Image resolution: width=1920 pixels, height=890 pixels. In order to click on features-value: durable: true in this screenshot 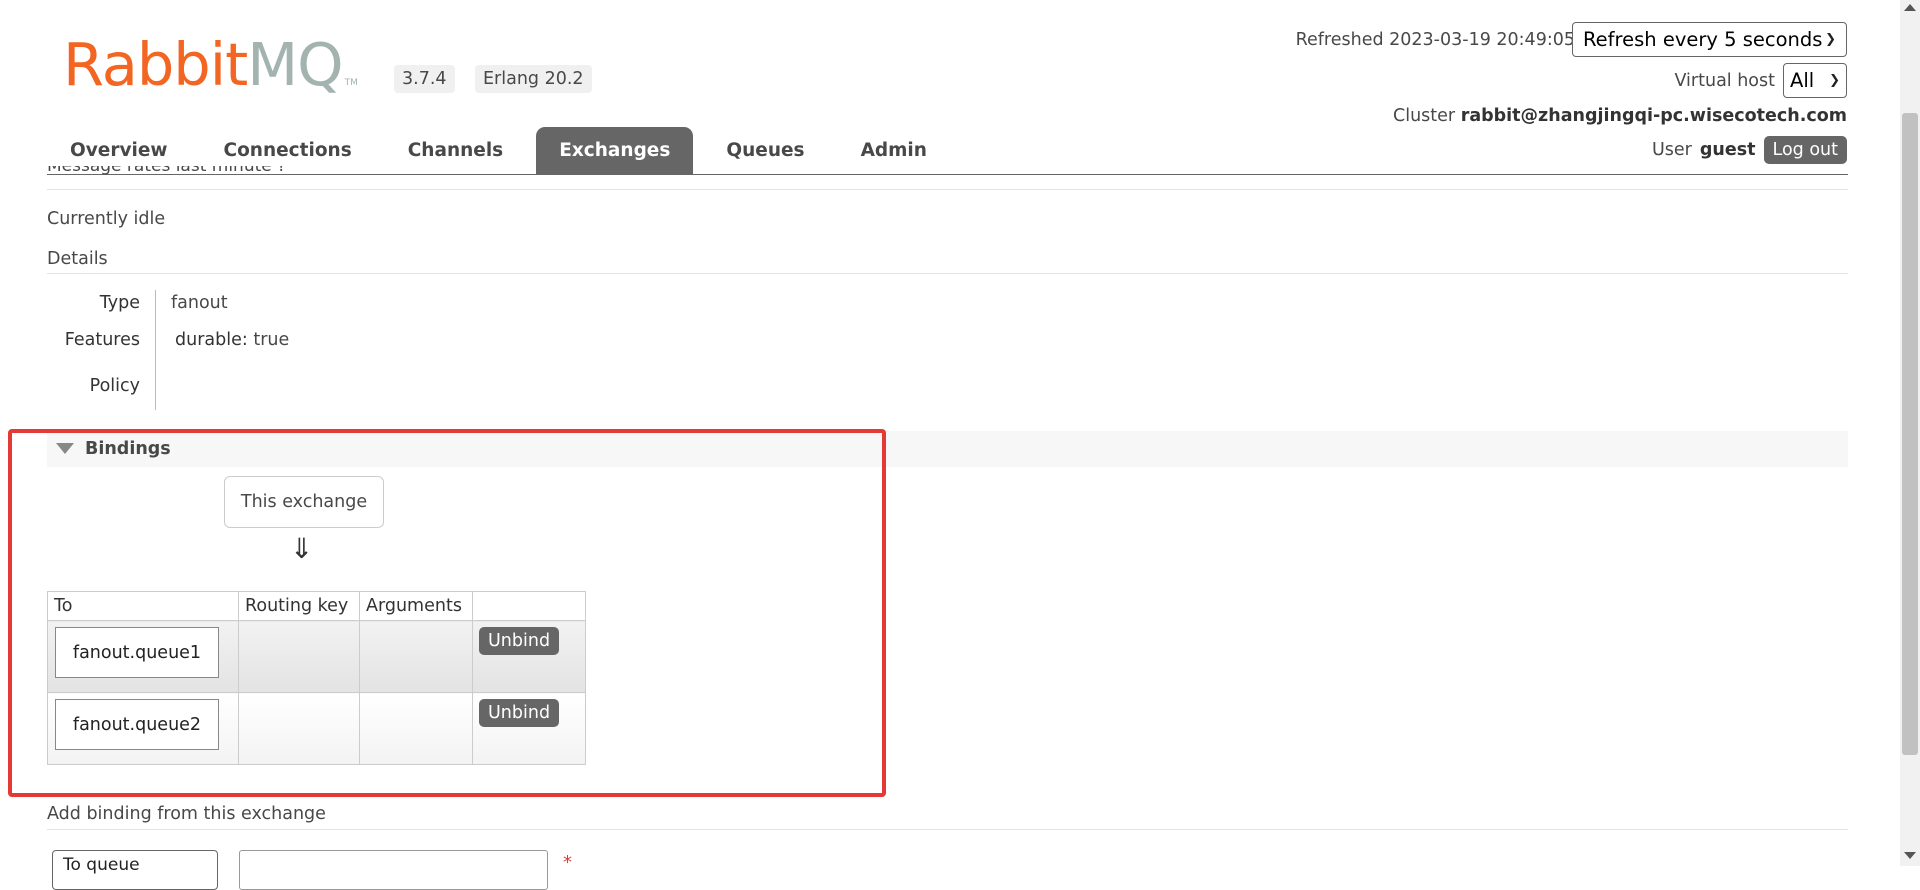, I will do `click(232, 340)`.